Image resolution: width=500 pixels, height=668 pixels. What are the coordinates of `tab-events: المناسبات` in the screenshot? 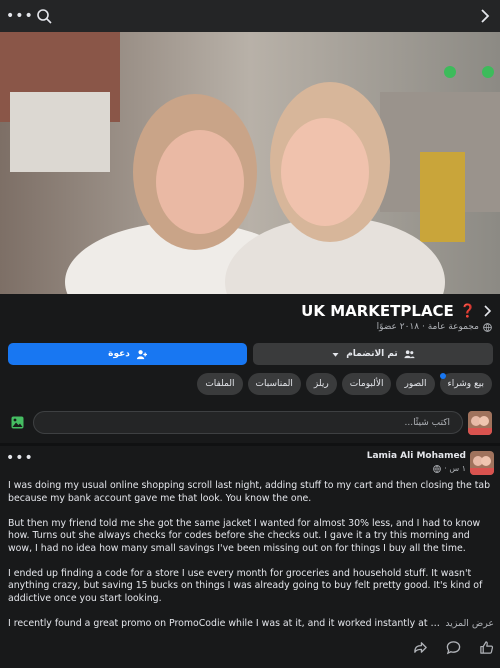 It's located at (274, 384).